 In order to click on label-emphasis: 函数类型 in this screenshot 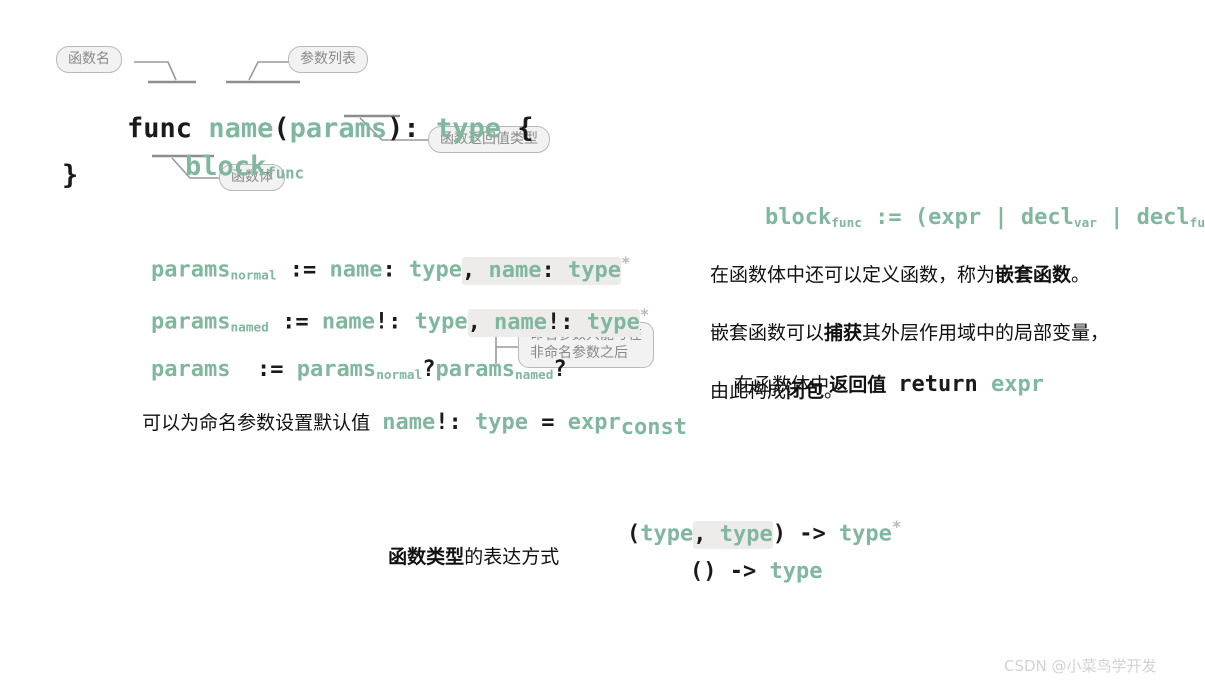, I will do `click(426, 557)`.